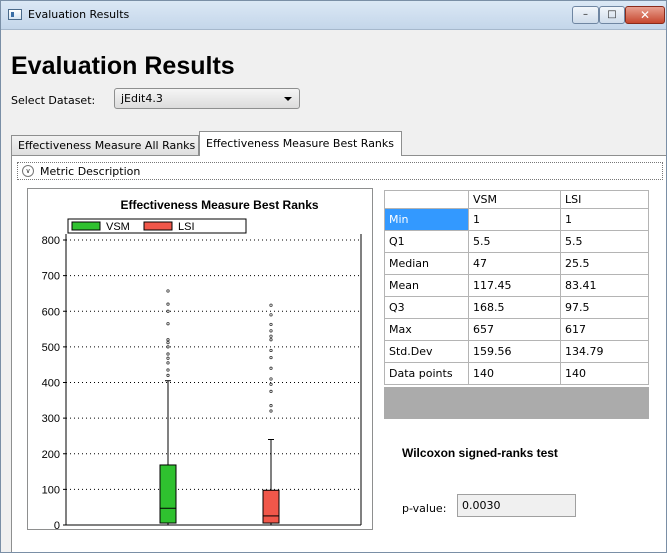  I want to click on table-header-row: VSM LSI, so click(516, 199).